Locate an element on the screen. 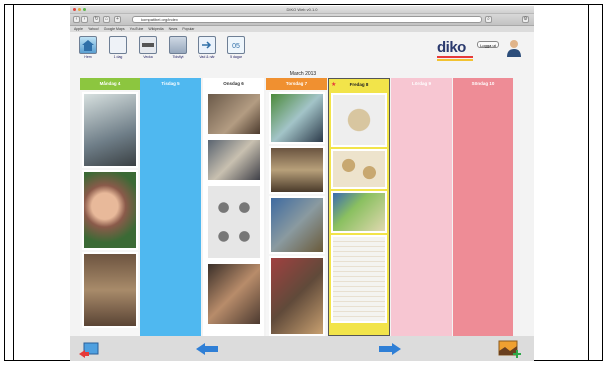 Image resolution: width=608 pixels, height=365 pixels. browser-toolbar: ‹ › ↻ ⌂ + kompatibel.org/index ⌕ ⚙ is located at coordinates (302, 20).